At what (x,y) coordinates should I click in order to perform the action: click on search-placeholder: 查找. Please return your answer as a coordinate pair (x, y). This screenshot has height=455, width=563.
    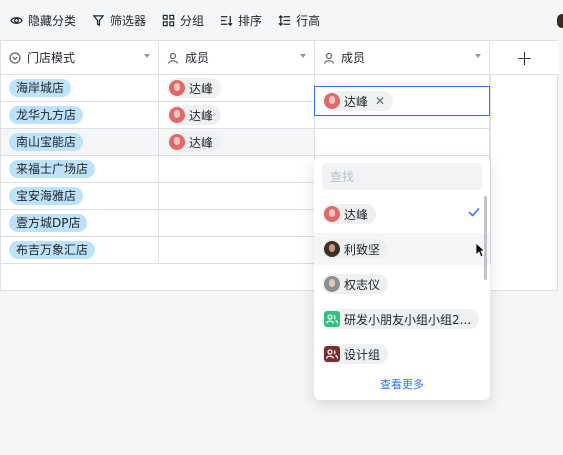
    Looking at the image, I should click on (342, 177).